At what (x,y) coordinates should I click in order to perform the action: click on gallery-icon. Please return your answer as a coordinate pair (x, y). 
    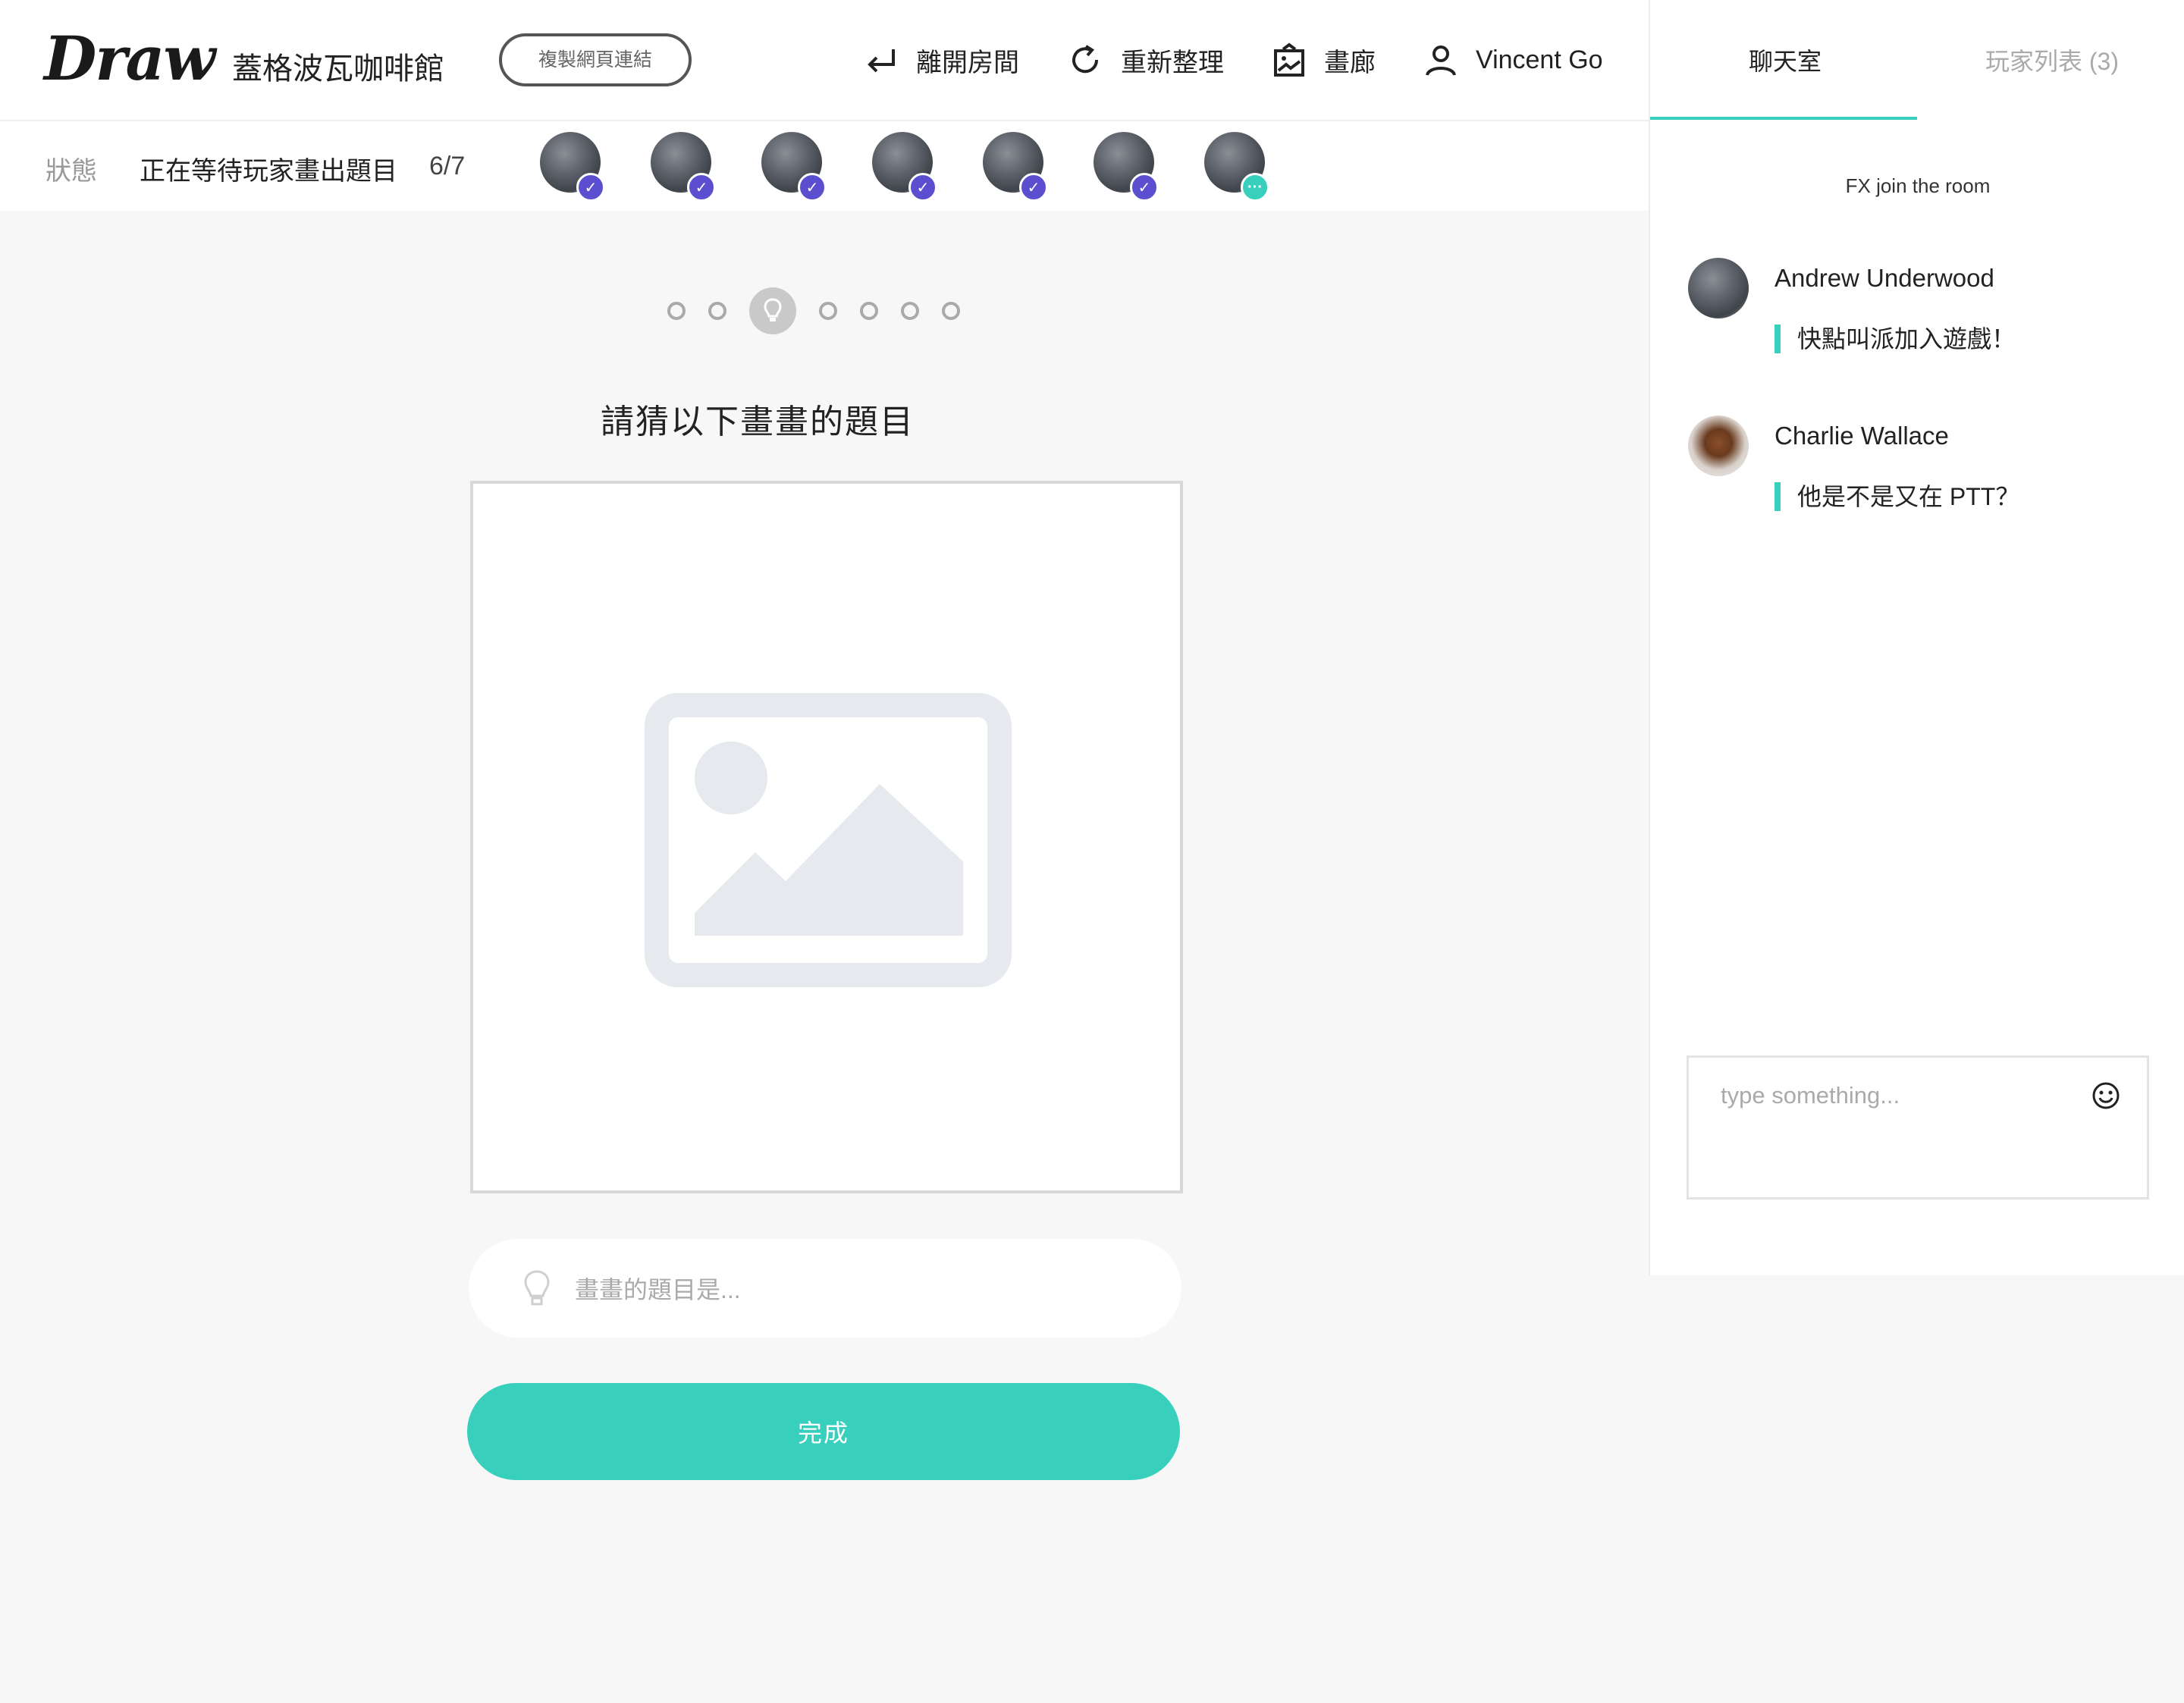
    Looking at the image, I should click on (1289, 59).